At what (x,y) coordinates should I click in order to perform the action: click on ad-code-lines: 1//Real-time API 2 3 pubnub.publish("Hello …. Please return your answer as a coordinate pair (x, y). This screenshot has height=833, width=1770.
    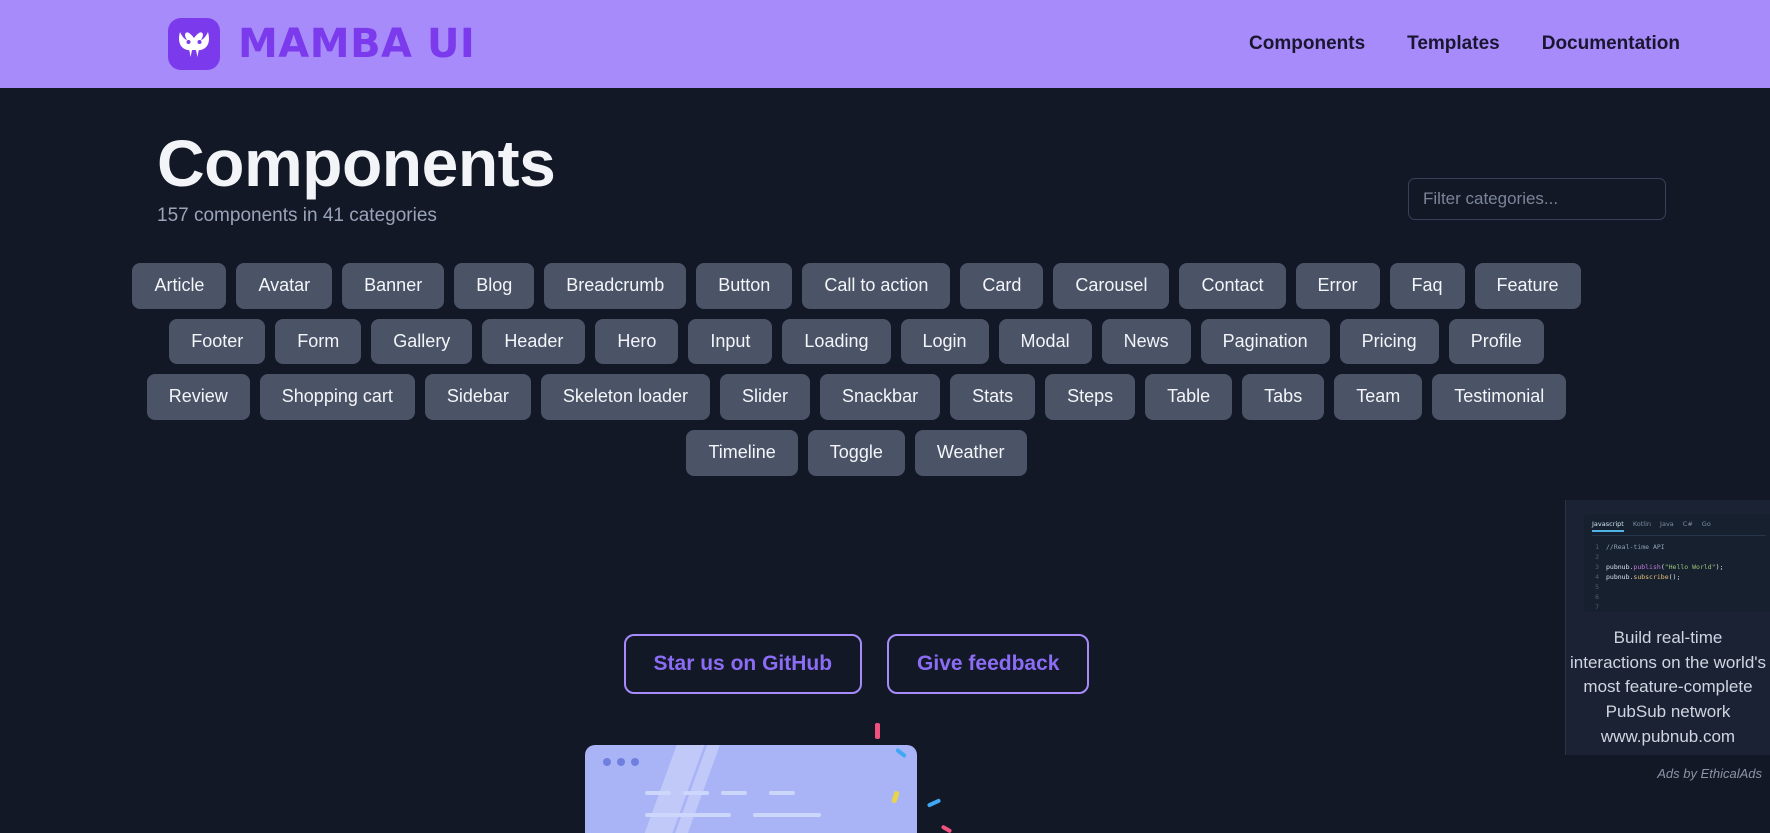
    Looking at the image, I should click on (1679, 577).